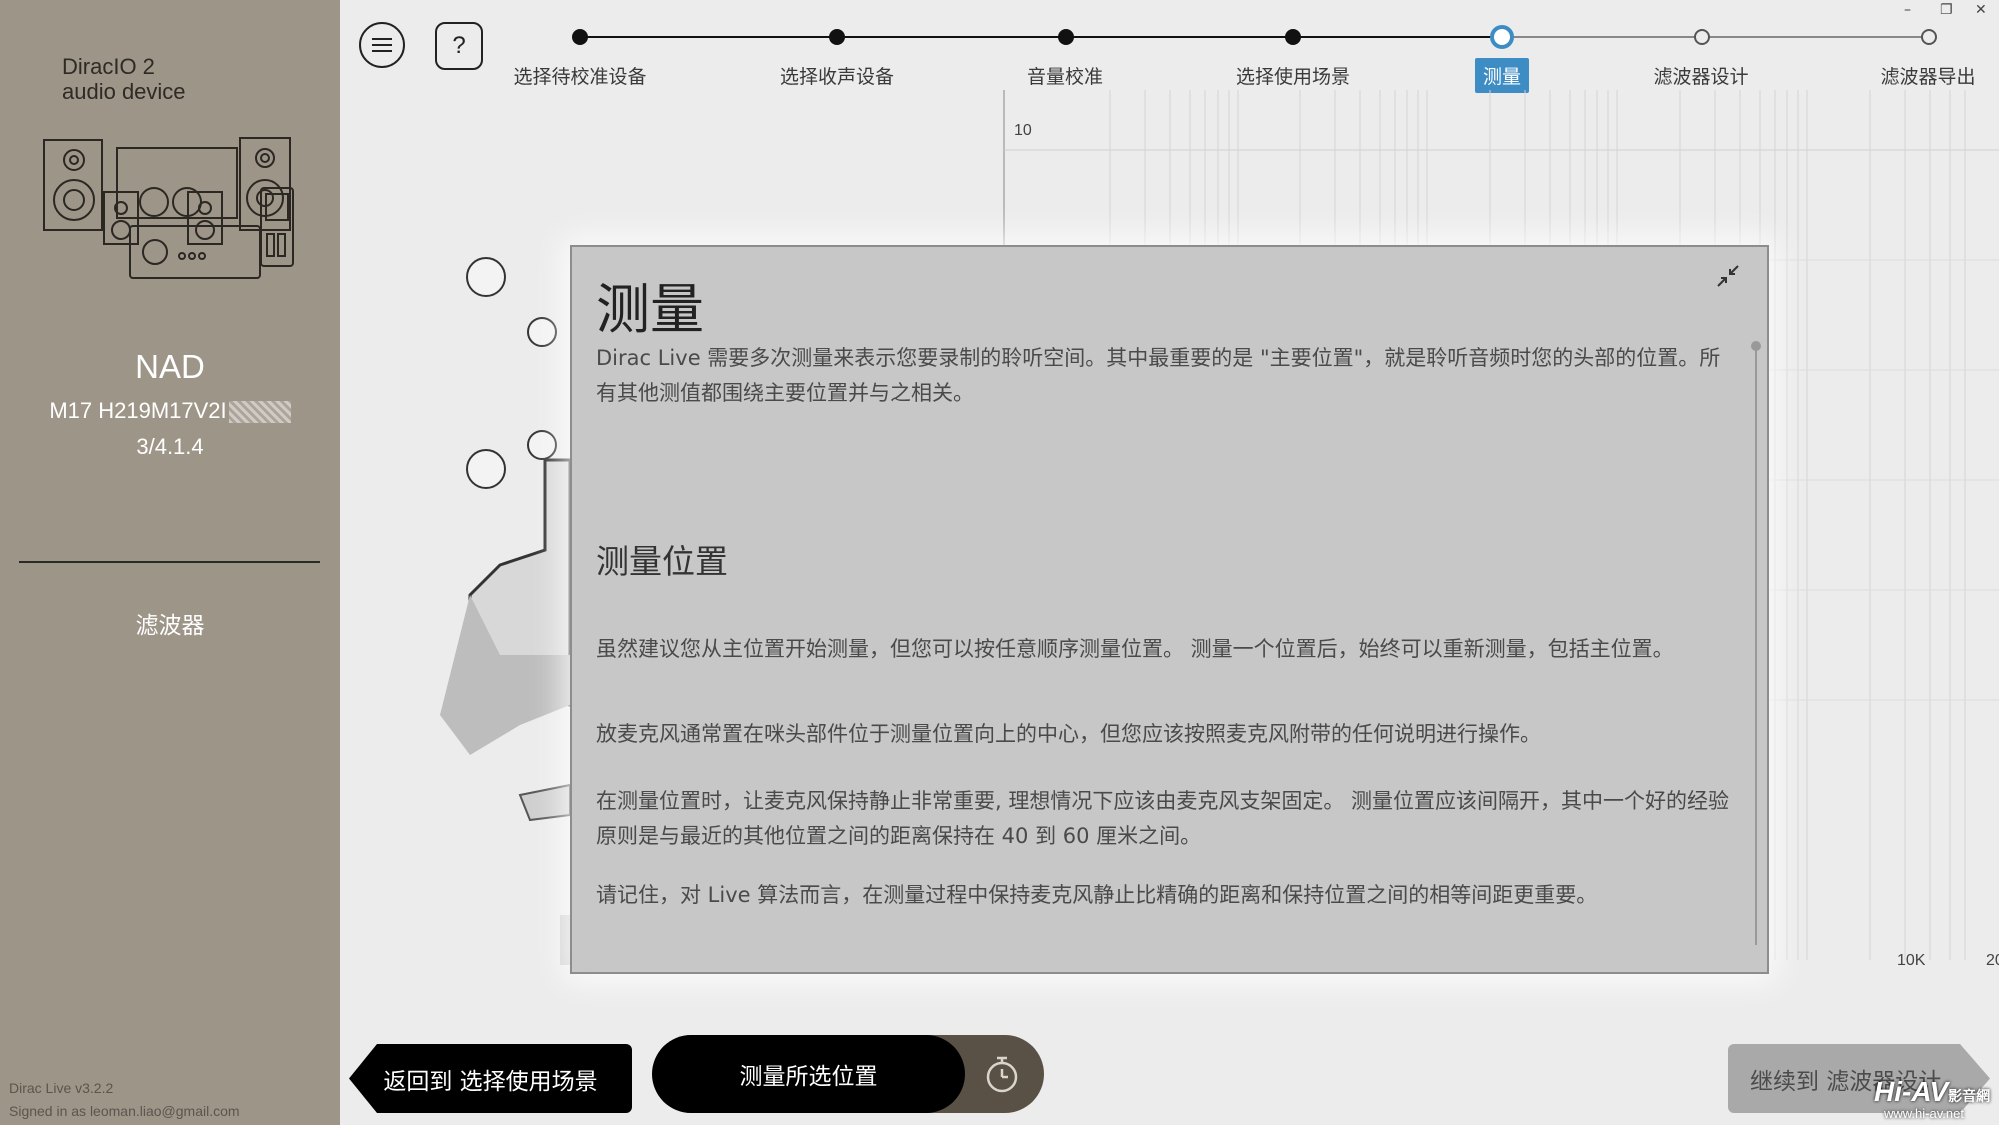 This screenshot has height=1125, width=1999. I want to click on device-title: DiracIO 2 audio device, so click(124, 79).